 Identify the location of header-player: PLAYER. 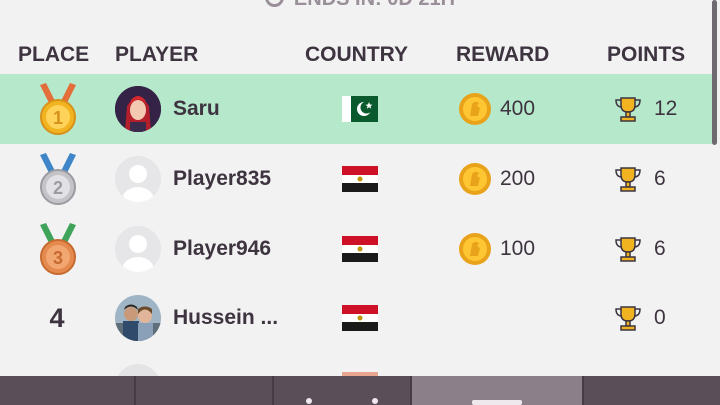
(157, 54).